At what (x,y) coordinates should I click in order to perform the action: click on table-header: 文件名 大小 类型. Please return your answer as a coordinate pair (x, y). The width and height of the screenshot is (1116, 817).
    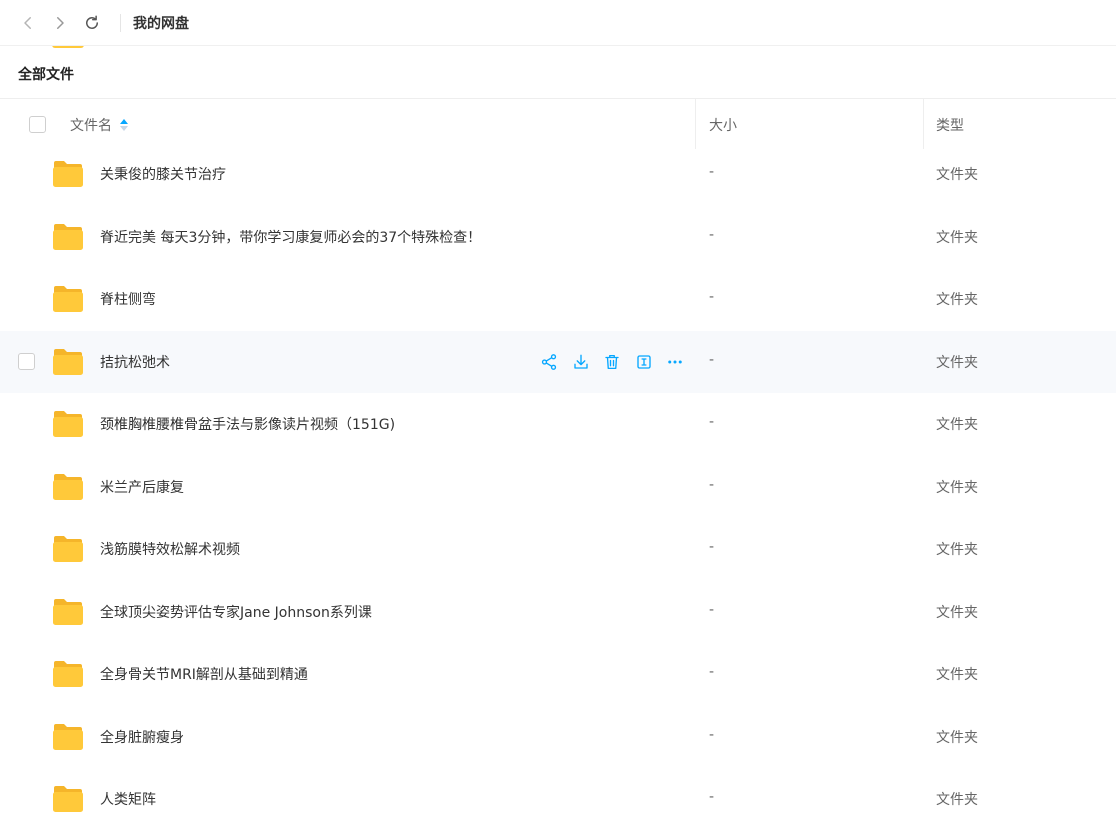
    Looking at the image, I should click on (558, 124).